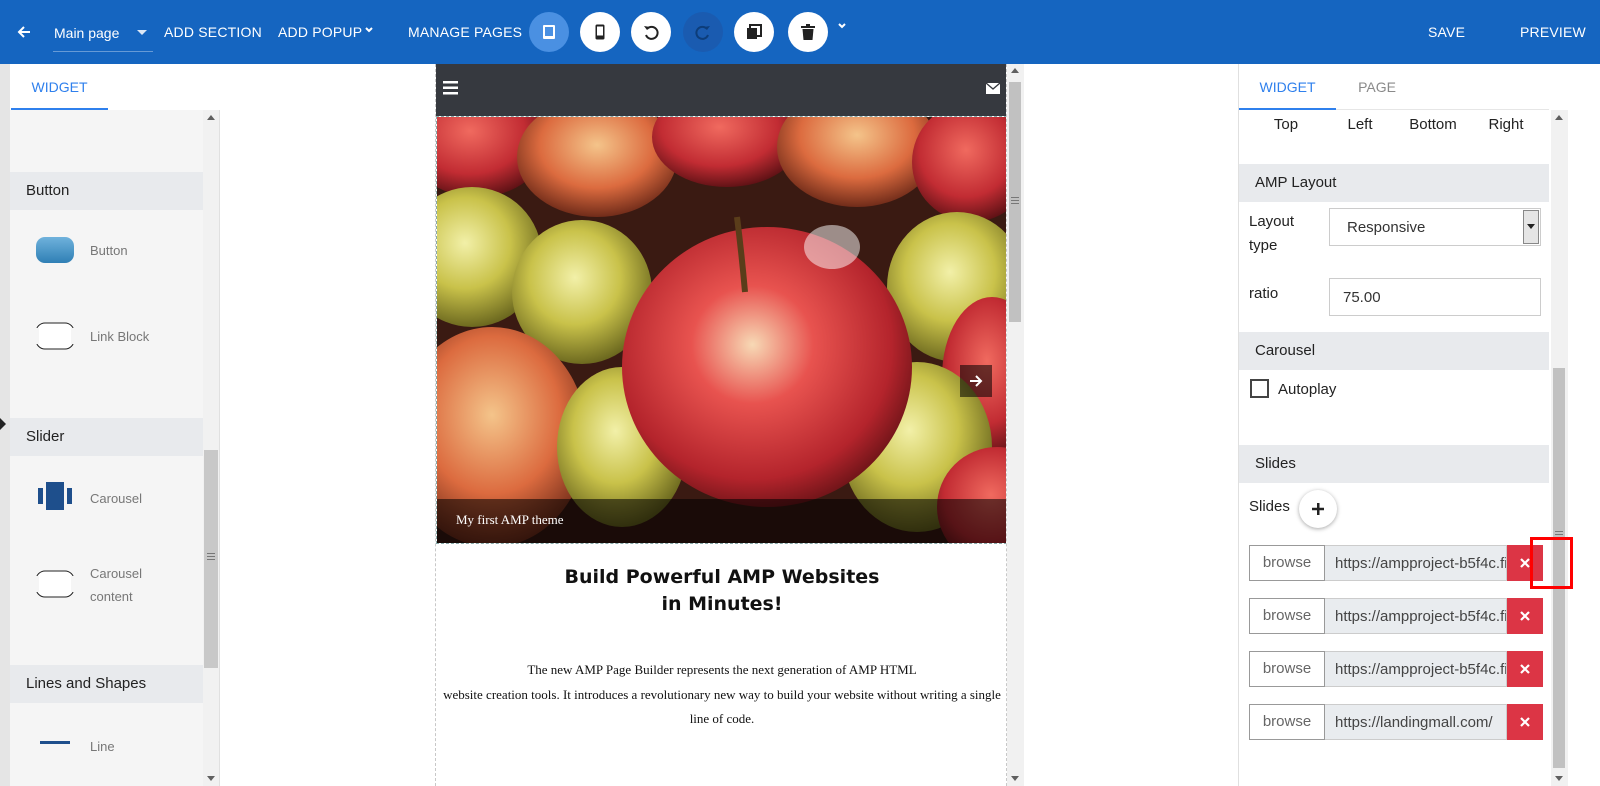  I want to click on delete-button, so click(808, 32).